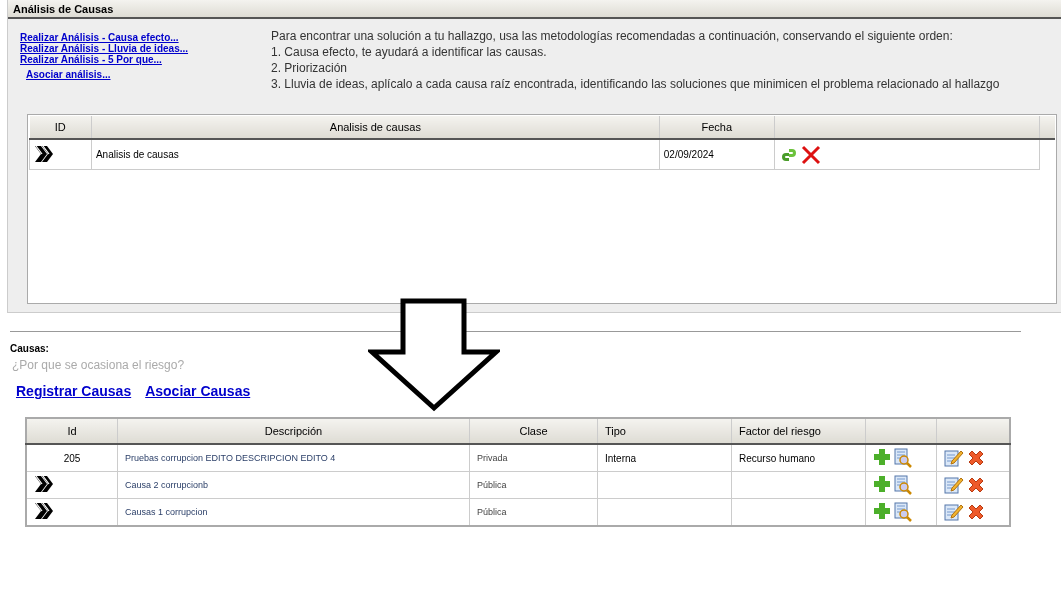 The height and width of the screenshot is (611, 1061). Describe the element at coordinates (293, 458) in the screenshot. I see `table-cell: Pruebas corrupcion EDITO DESCRIPCION EDITO 4` at that location.